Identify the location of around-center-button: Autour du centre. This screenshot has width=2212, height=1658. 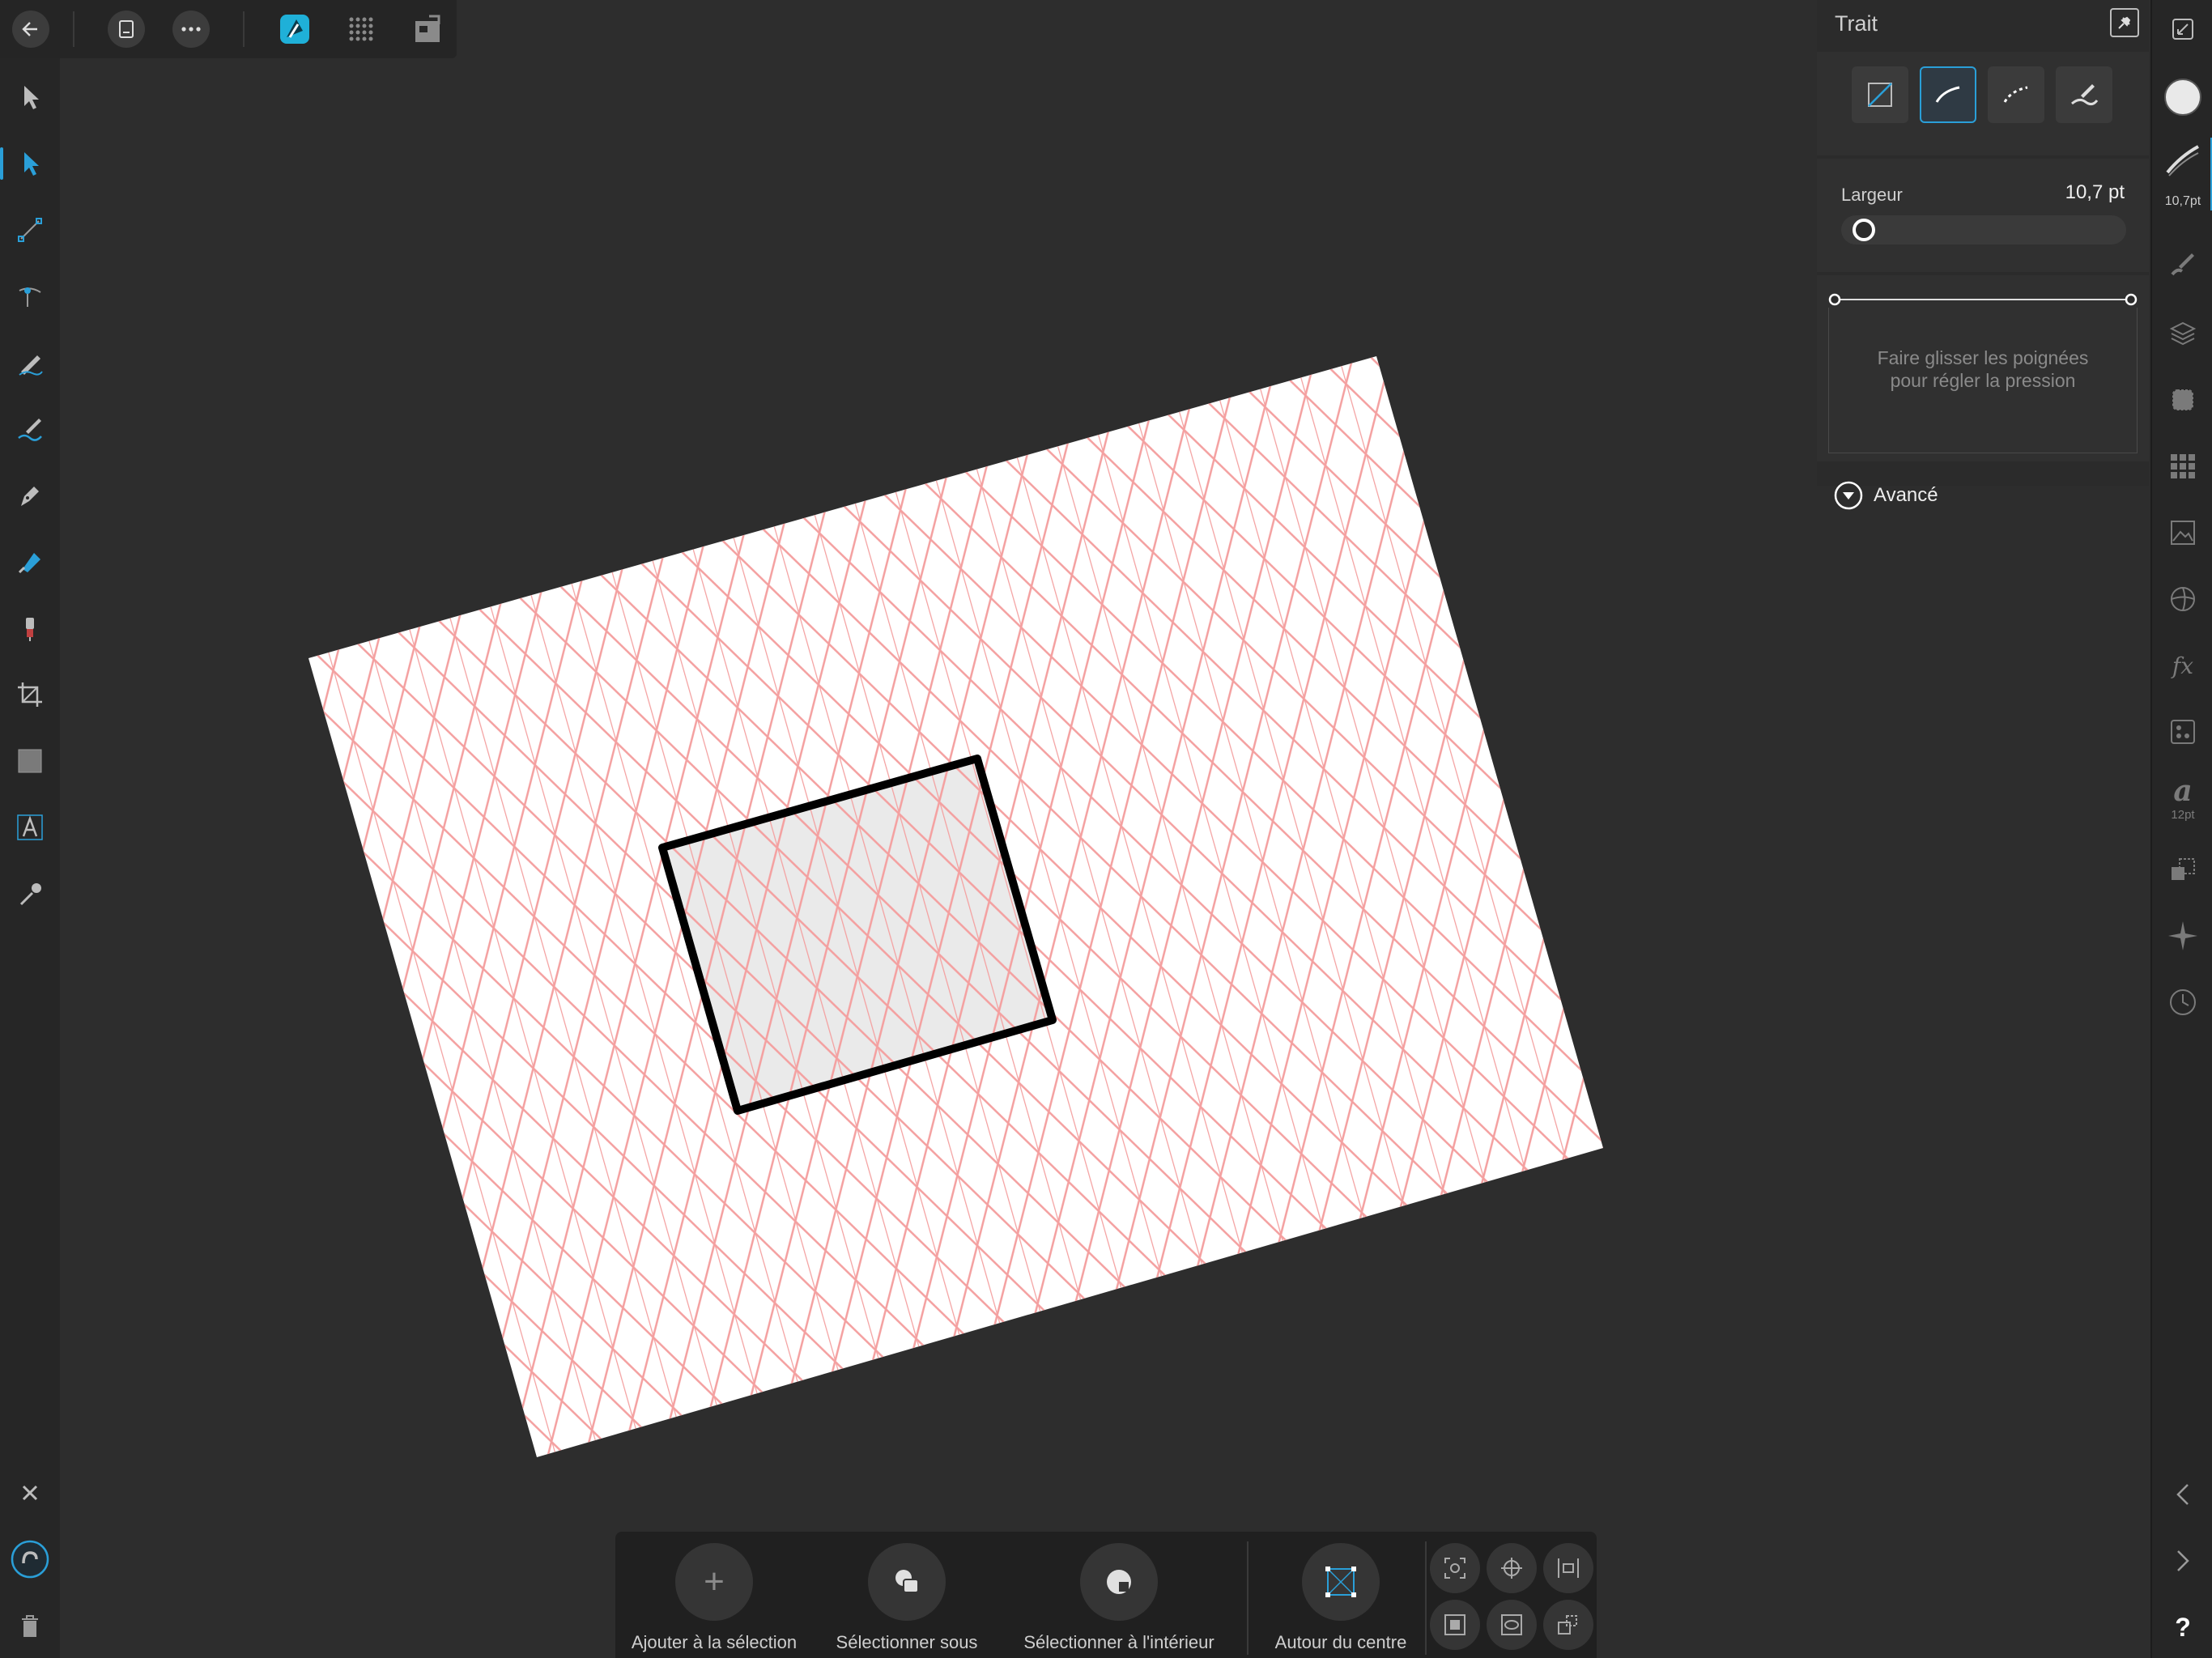
(1341, 1599).